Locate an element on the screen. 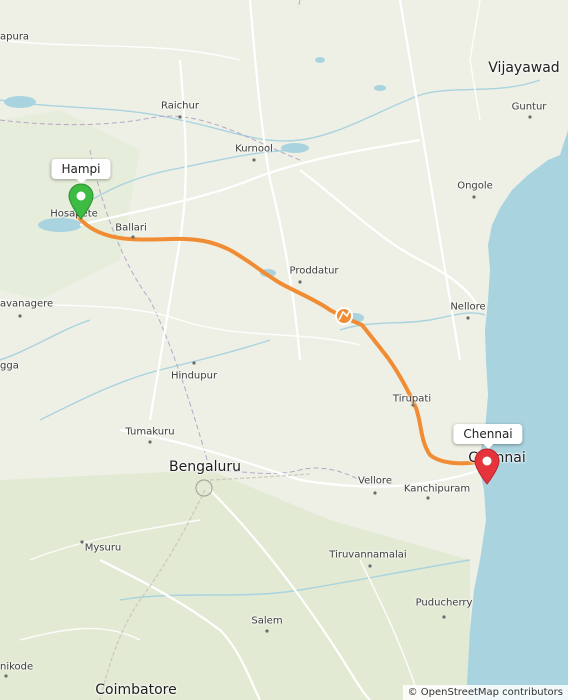 This screenshot has width=568, height=700. start-marker-pin-icon is located at coordinates (81, 201).